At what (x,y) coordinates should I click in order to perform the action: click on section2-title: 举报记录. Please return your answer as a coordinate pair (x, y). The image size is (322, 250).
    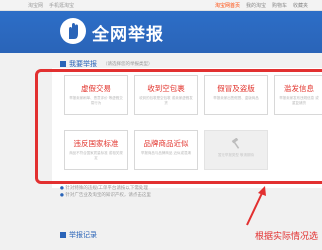
    Looking at the image, I should click on (83, 235).